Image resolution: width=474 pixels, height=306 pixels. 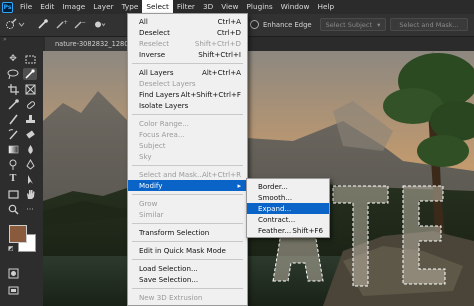 What do you see at coordinates (187, 32) in the screenshot?
I see `menu-item-deselect: Deselect Ctrl+D` at bounding box center [187, 32].